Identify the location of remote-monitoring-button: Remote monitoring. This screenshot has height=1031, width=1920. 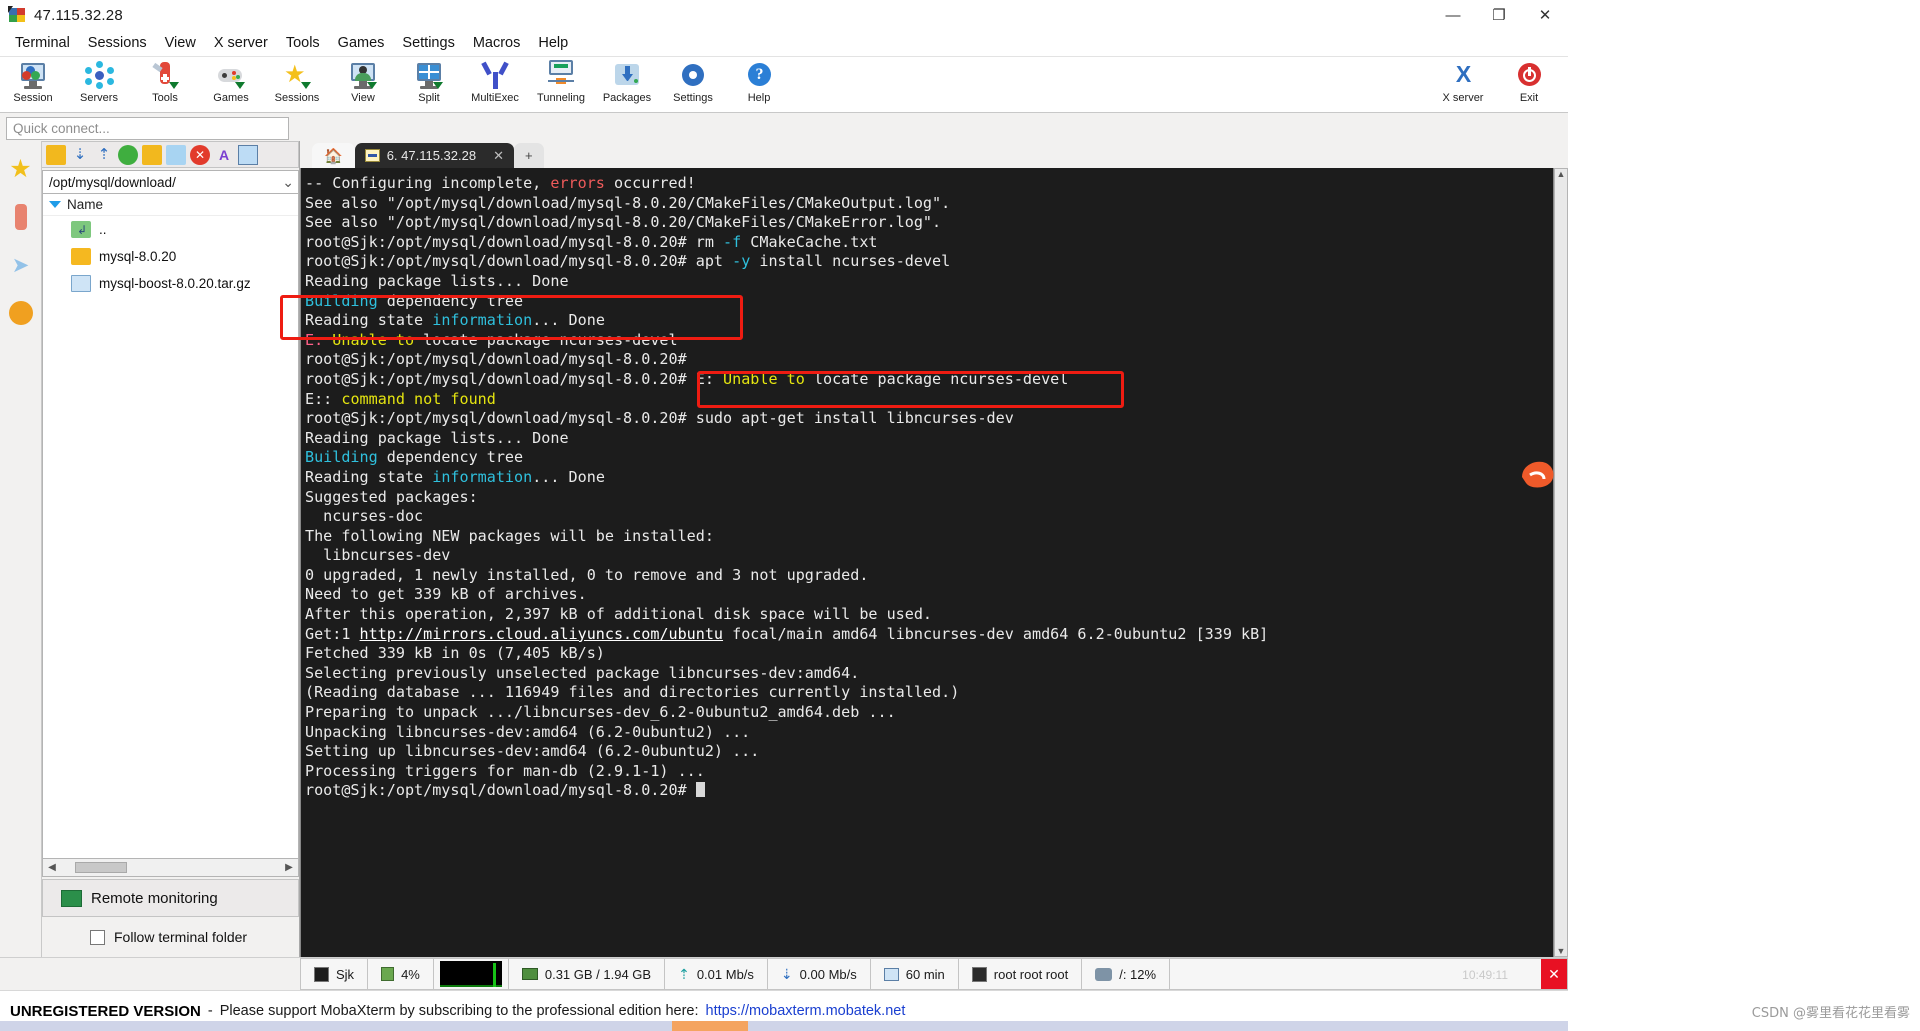
(170, 898).